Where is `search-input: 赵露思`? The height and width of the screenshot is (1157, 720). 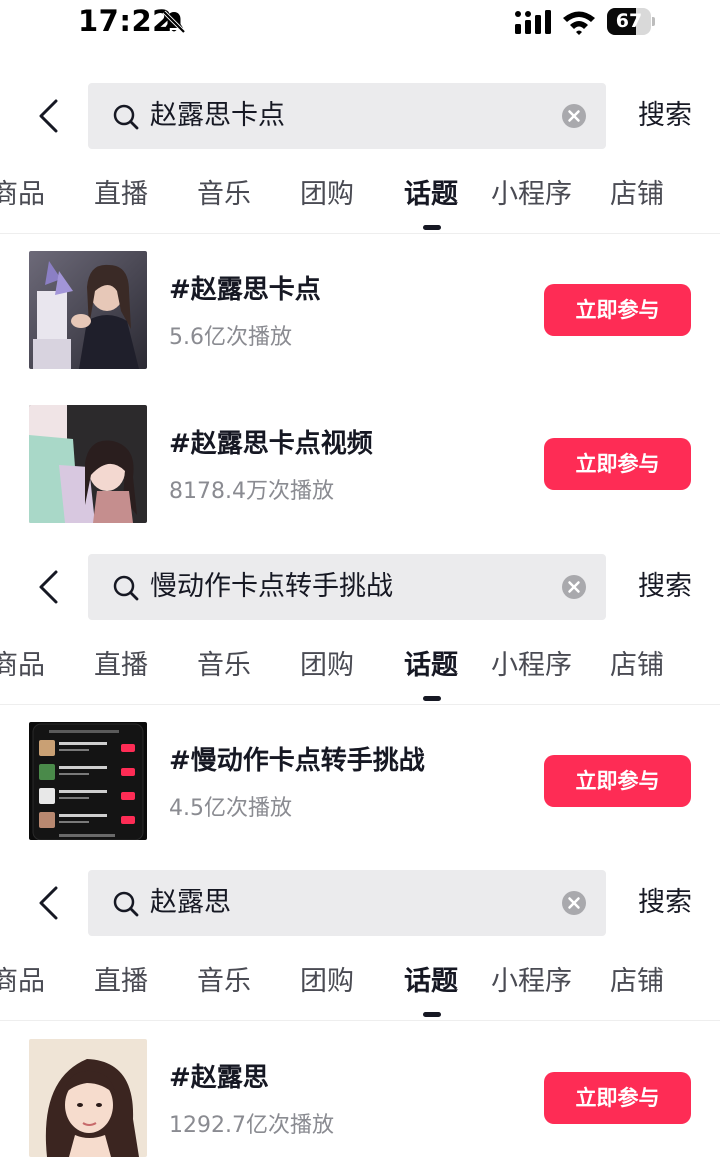
search-input: 赵露思 is located at coordinates (347, 903).